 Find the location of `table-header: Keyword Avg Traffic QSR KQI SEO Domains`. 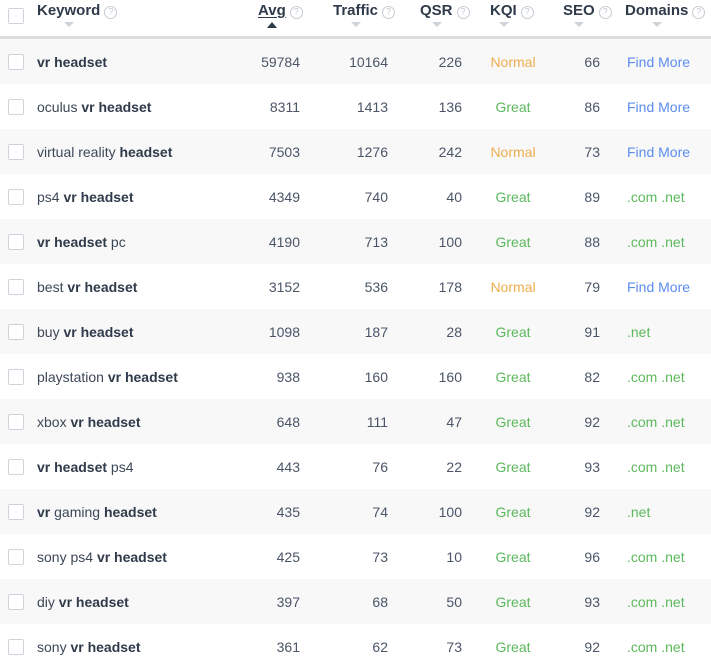

table-header: Keyword Avg Traffic QSR KQI SEO Domains is located at coordinates (355, 19).